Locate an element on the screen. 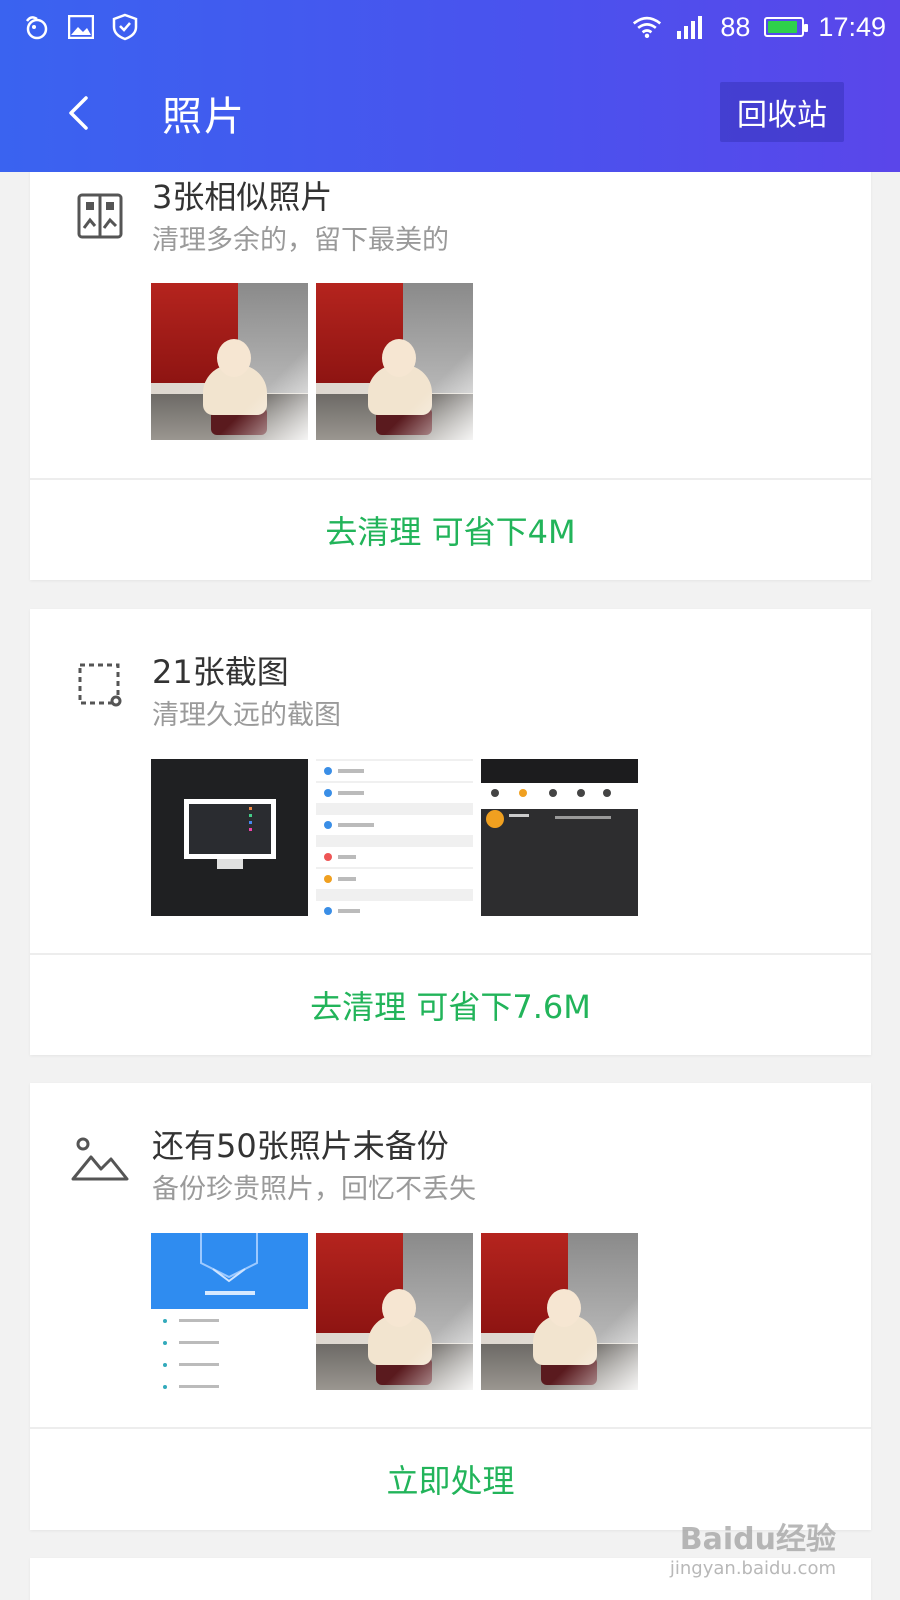 This screenshot has width=900, height=1600. header: 88 17:49 照片 回收站 is located at coordinates (450, 86).